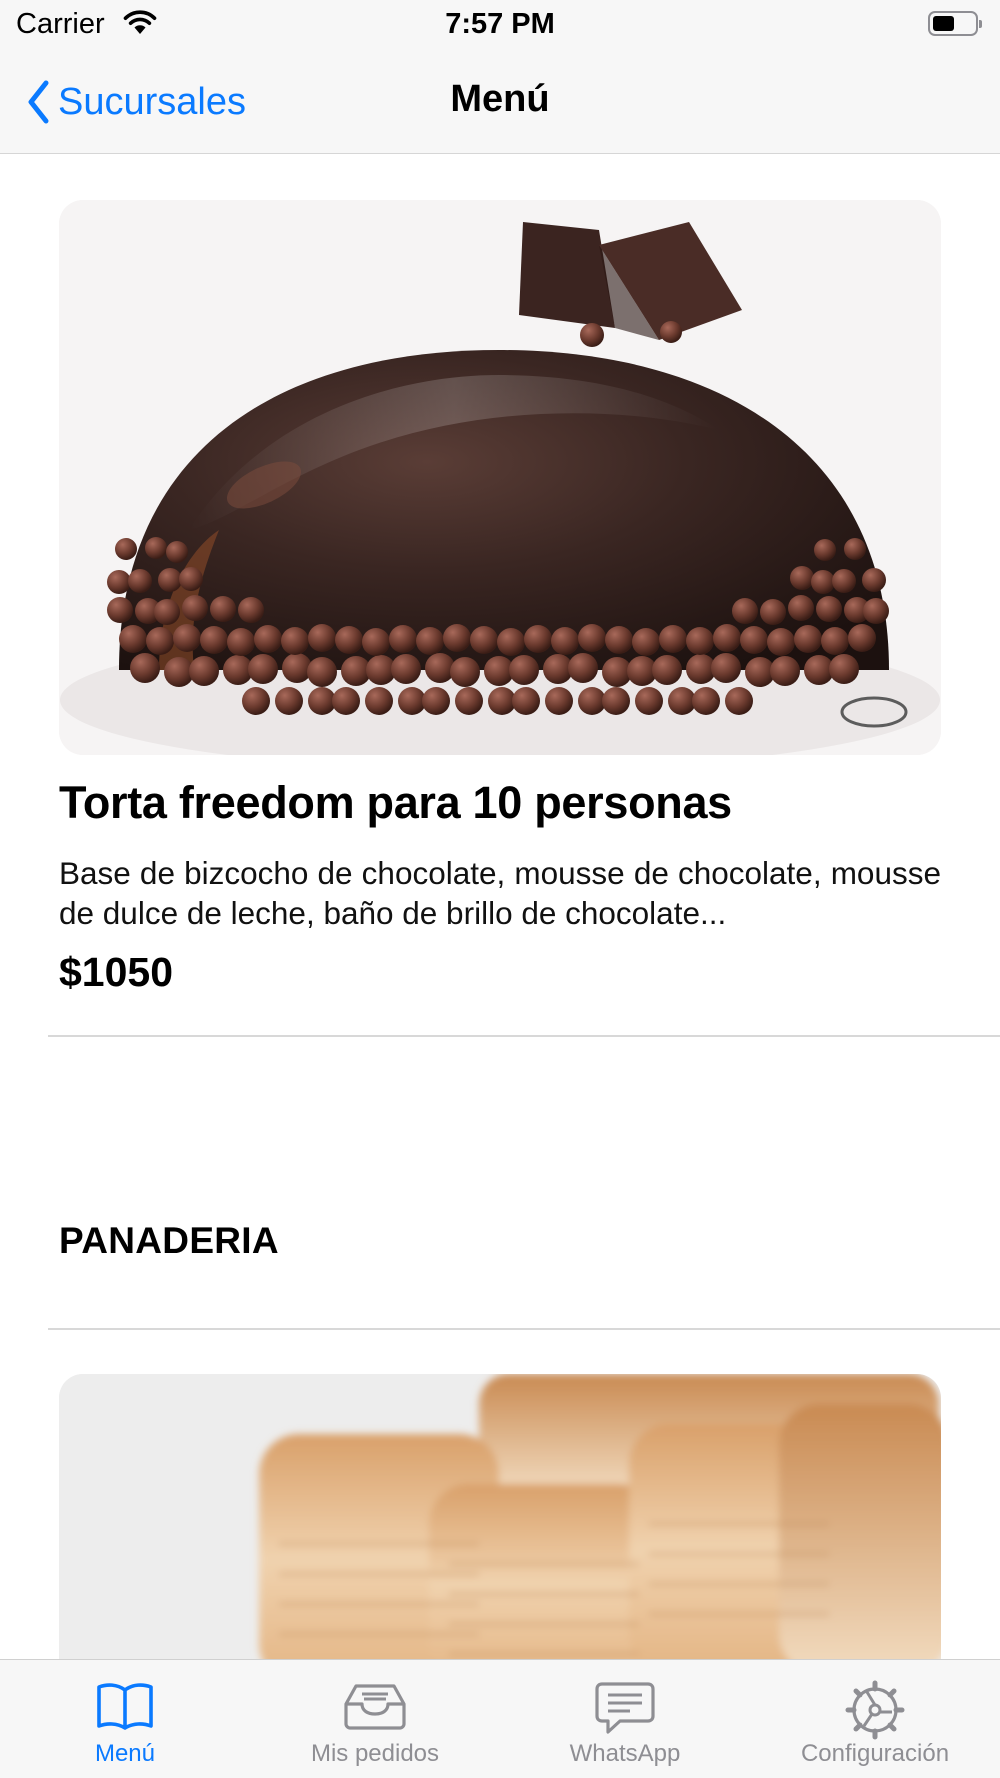 The width and height of the screenshot is (1000, 1778). Describe the element at coordinates (625, 1753) in the screenshot. I see `tab-label: WhatsApp` at that location.